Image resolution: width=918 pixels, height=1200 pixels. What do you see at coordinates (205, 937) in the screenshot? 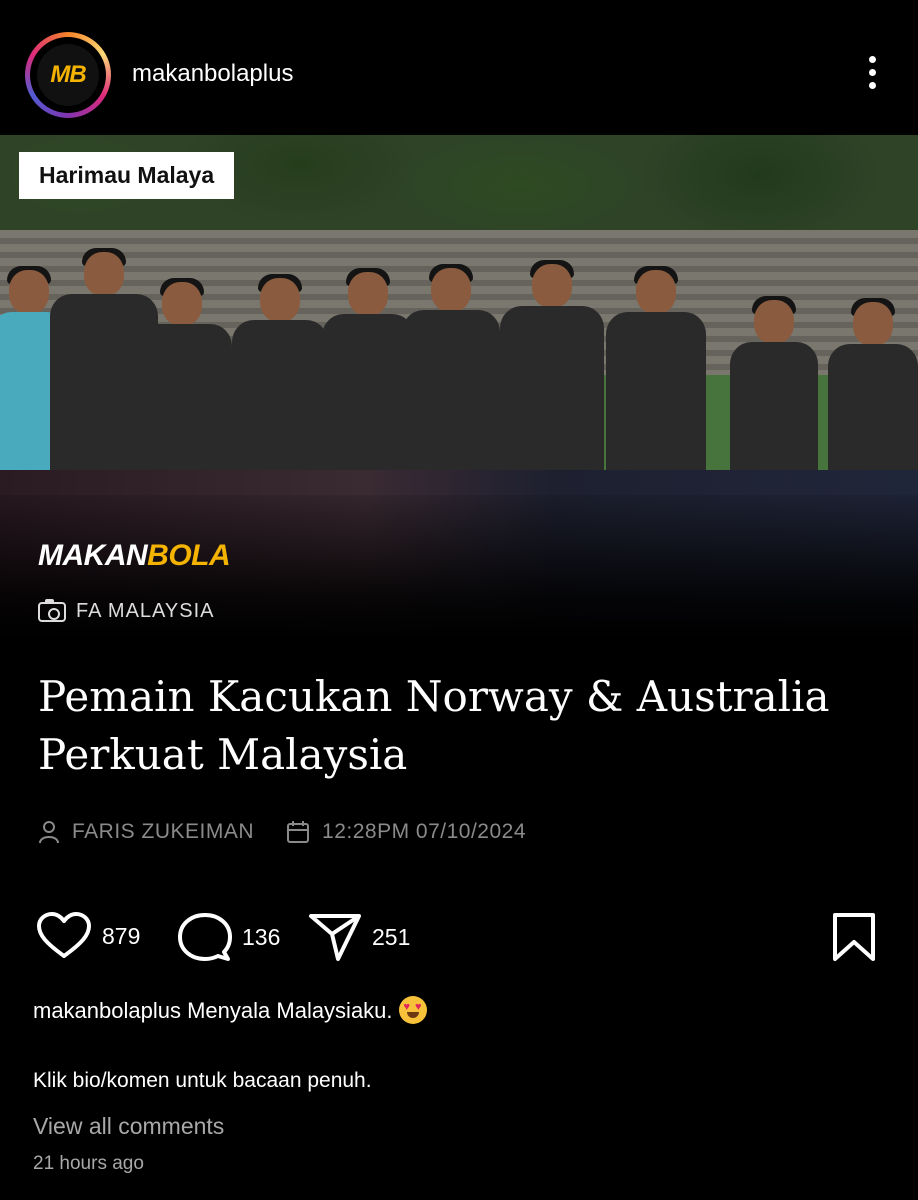
I see `comment-icon` at bounding box center [205, 937].